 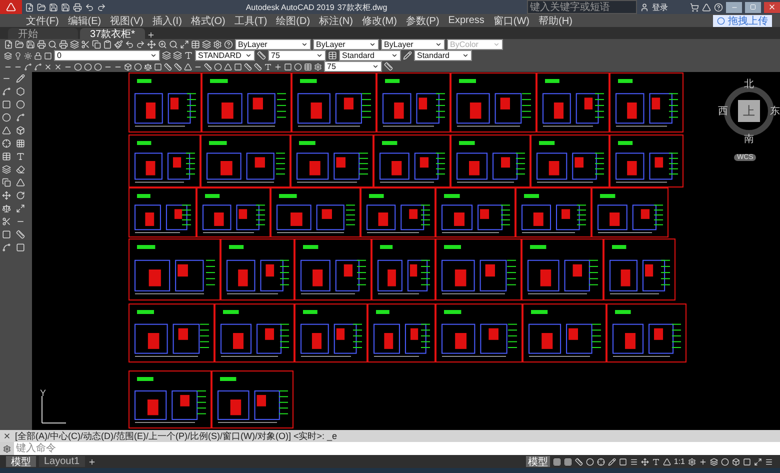 What do you see at coordinates (721, 20) in the screenshot?
I see `cloud-icon` at bounding box center [721, 20].